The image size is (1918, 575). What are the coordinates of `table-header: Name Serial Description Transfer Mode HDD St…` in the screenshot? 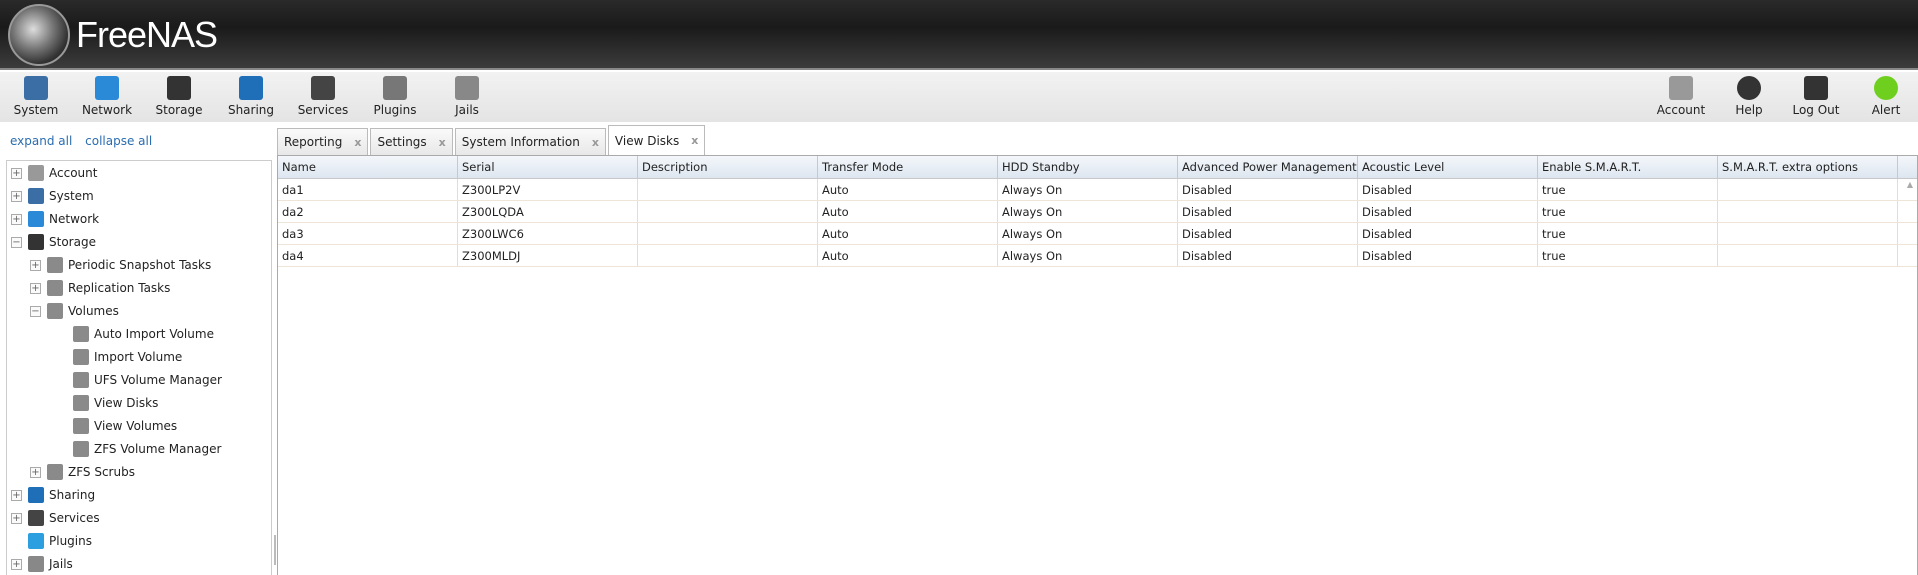 It's located at (1097, 167).